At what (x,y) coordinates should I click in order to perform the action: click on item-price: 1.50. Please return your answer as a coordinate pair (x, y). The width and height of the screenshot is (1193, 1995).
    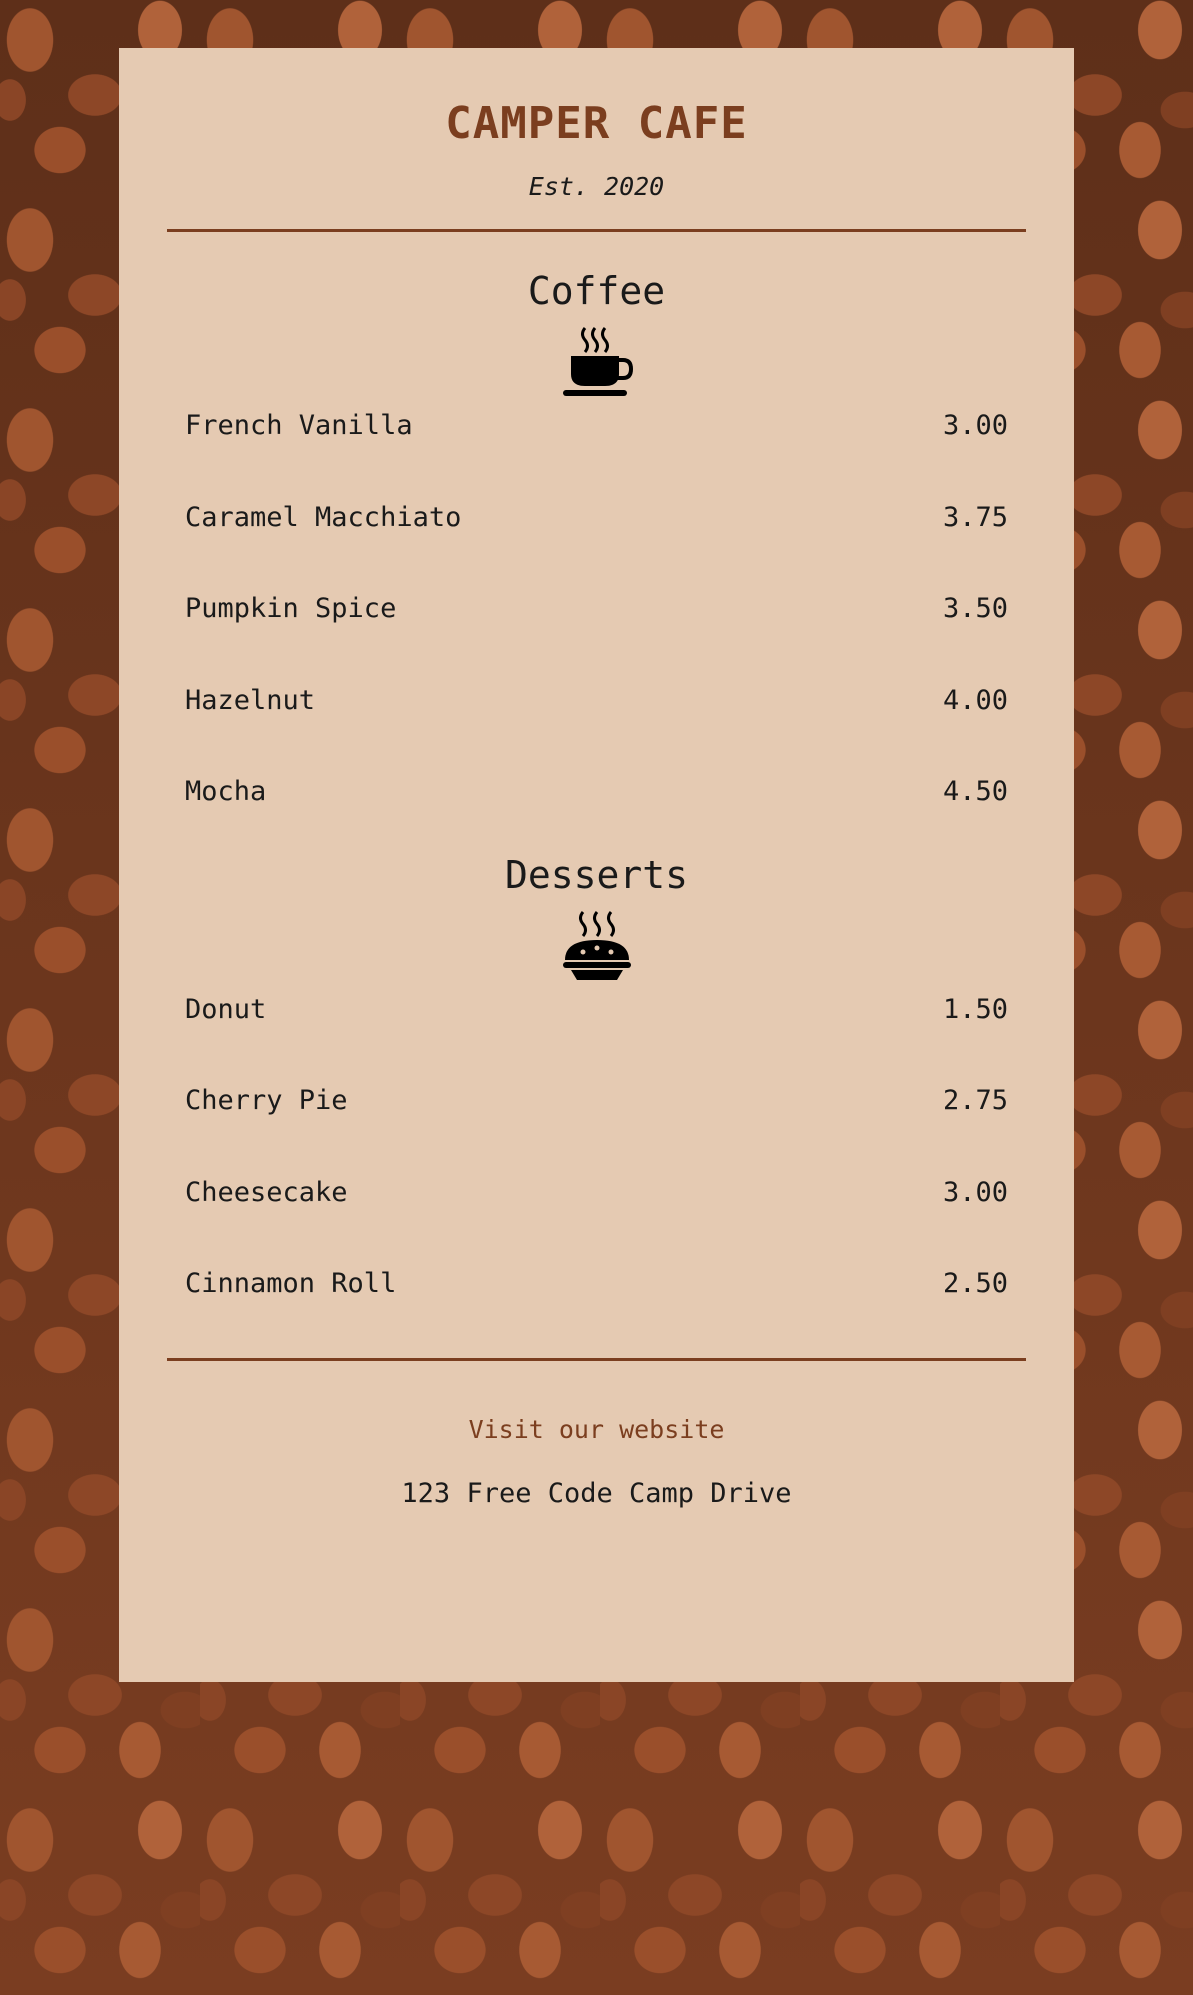
    Looking at the image, I should click on (975, 1009).